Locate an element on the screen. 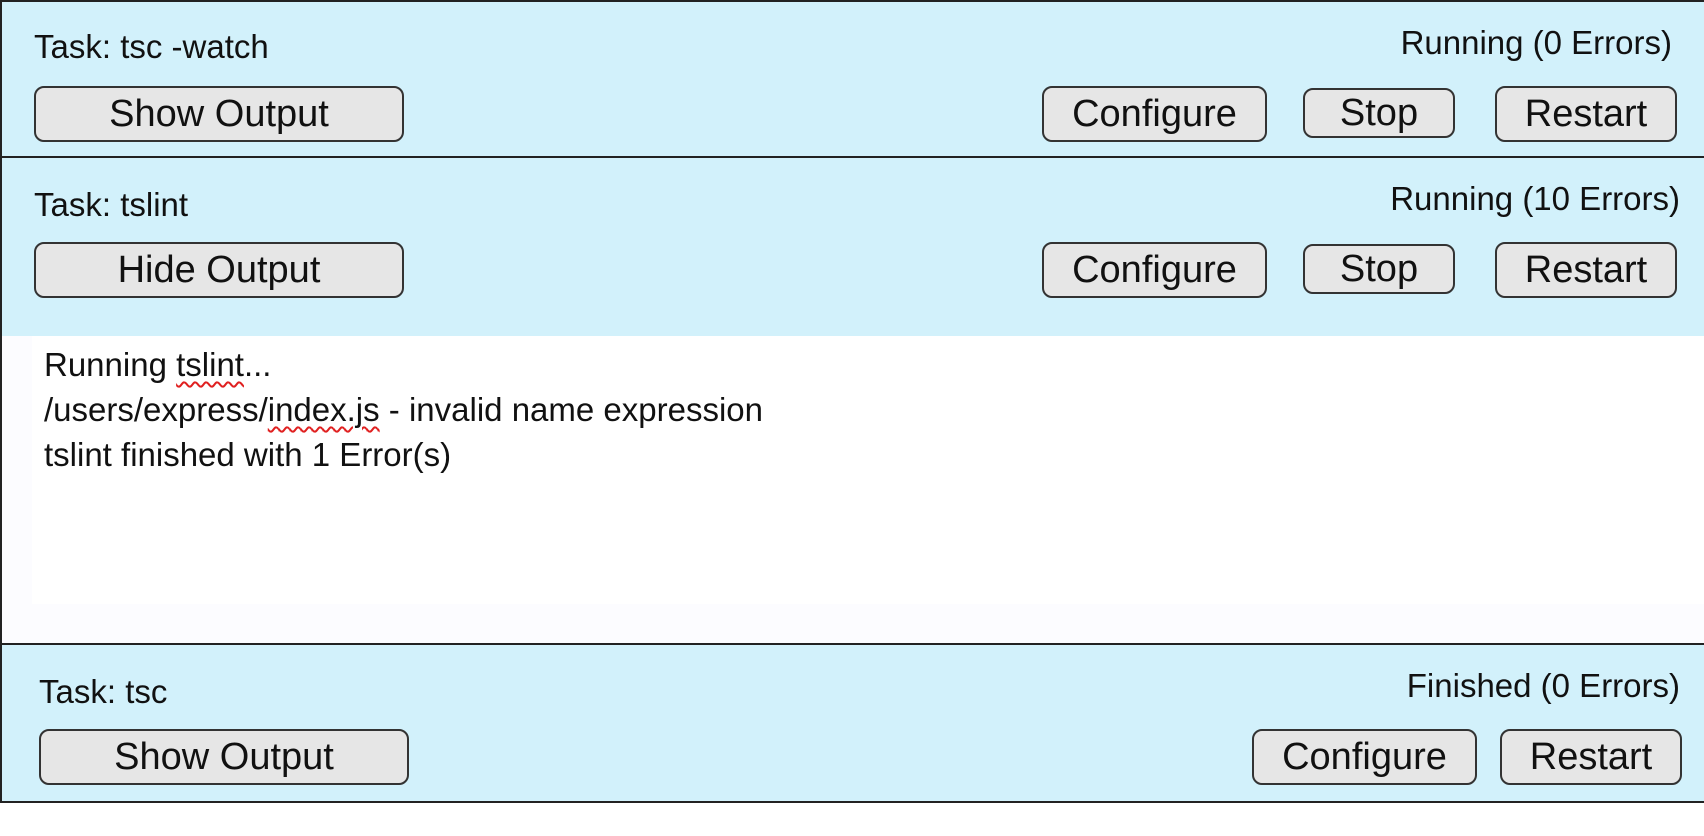  hide-output-button: Hide Output is located at coordinates (219, 270).